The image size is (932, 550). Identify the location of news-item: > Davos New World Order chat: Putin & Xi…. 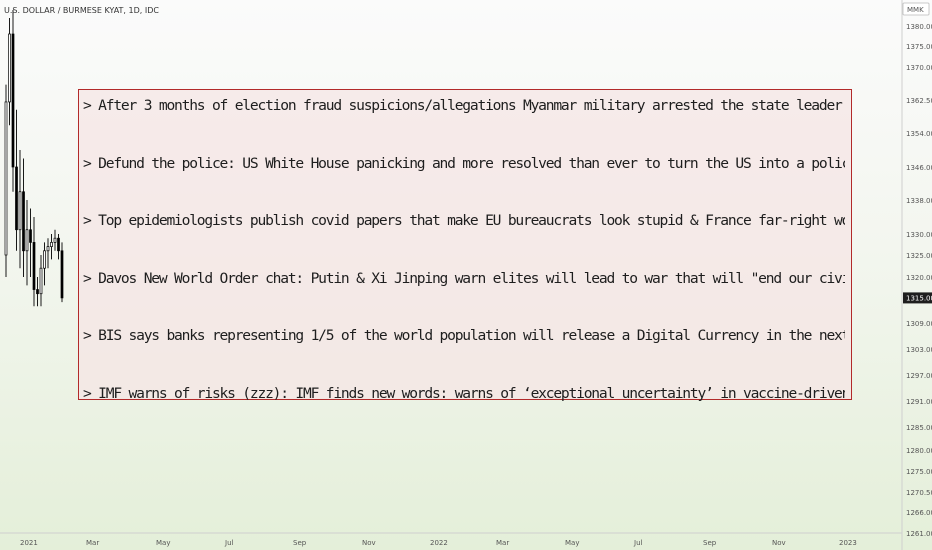
(464, 296).